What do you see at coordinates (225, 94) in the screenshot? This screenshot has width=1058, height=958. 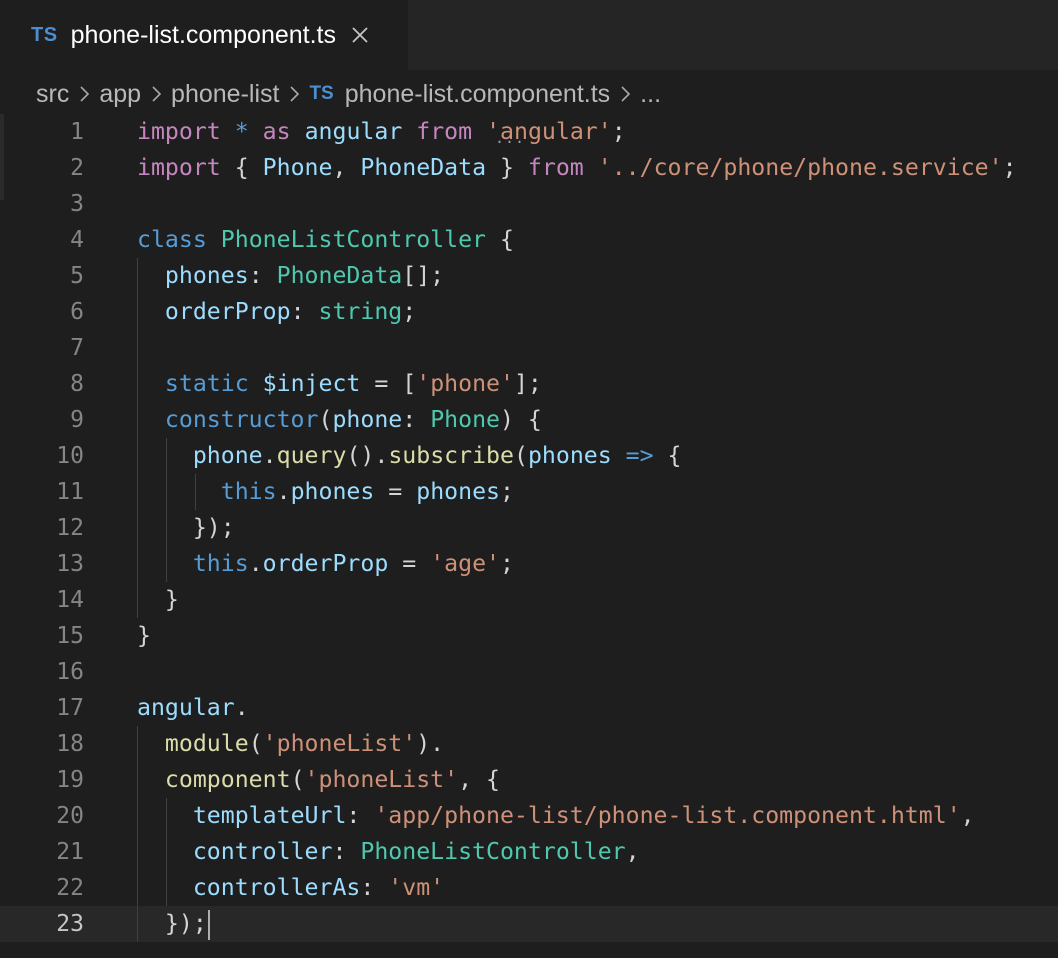 I see `breadcrumb-item-phone-list: phone-list` at bounding box center [225, 94].